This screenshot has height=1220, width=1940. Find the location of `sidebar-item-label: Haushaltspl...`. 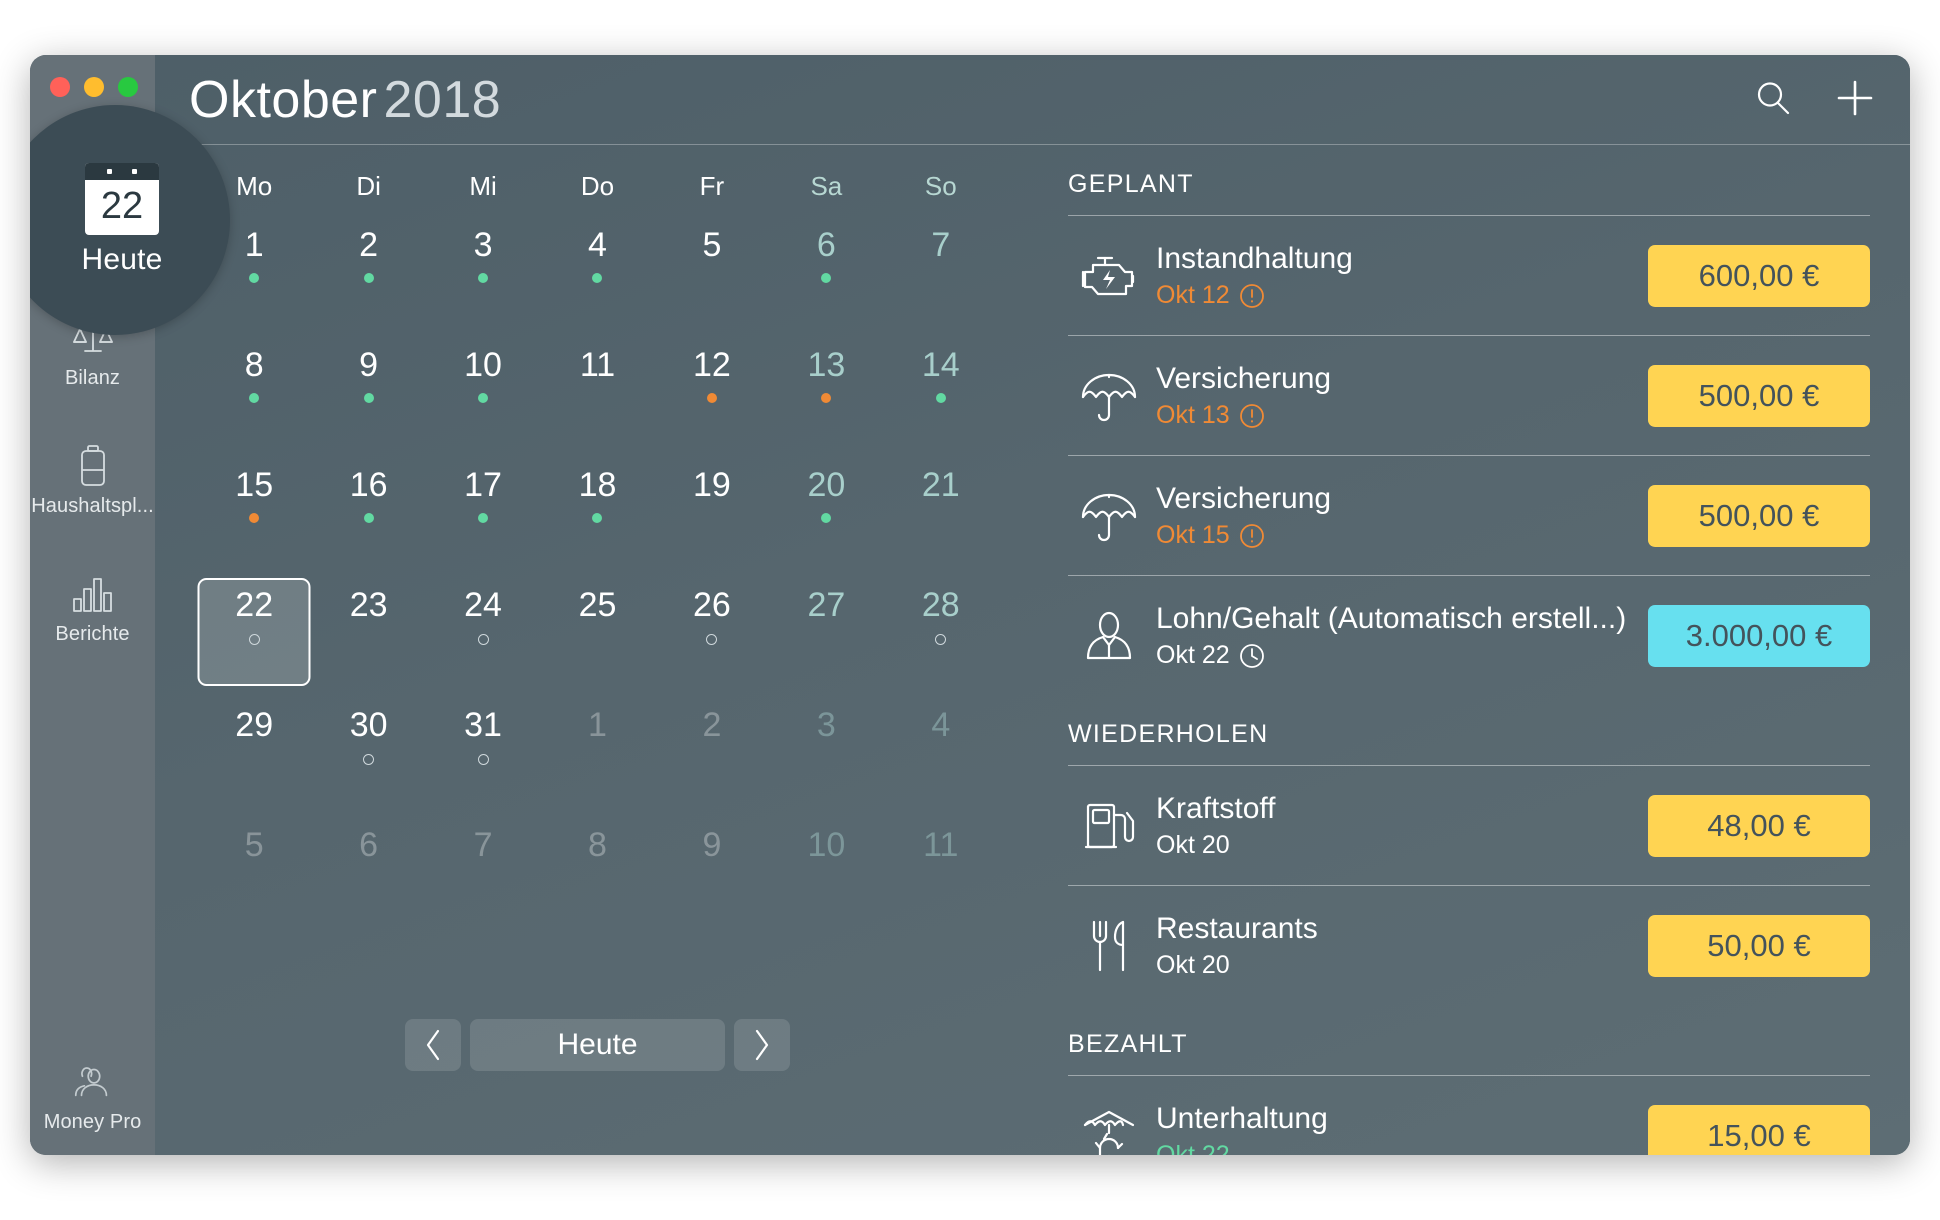

sidebar-item-label: Haushaltspl... is located at coordinates (92, 506).